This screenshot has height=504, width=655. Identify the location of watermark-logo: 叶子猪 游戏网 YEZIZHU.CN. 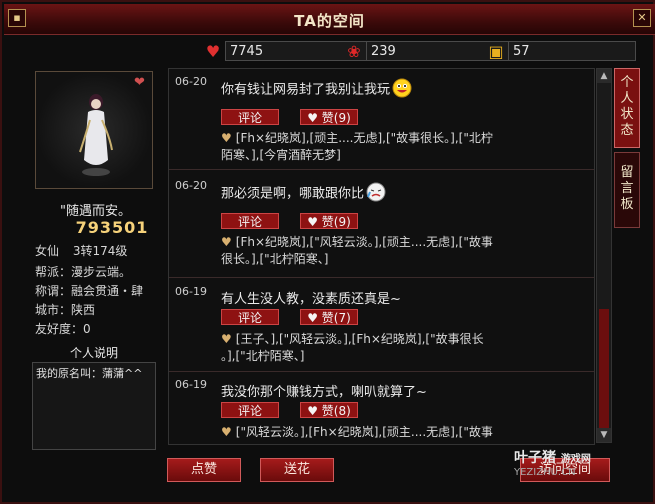
(552, 462).